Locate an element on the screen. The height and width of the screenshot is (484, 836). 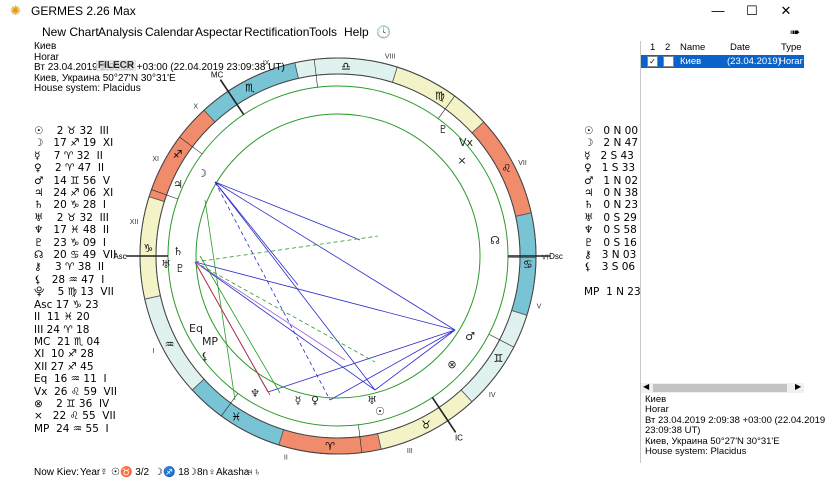
planet-glyph: ♀ is located at coordinates (315, 400).